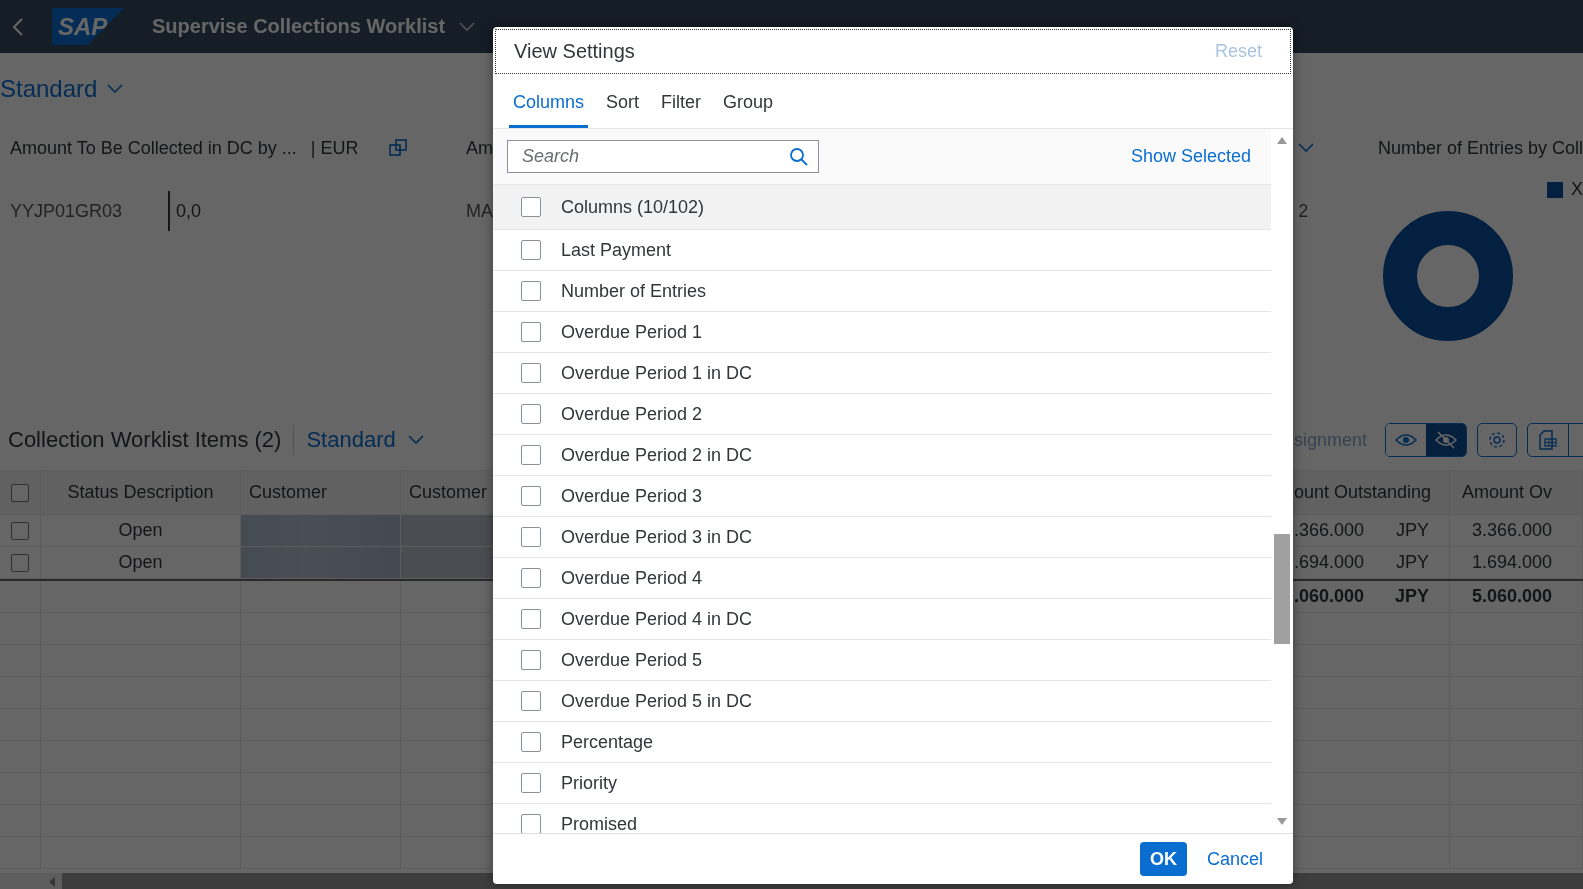  I want to click on table-title: Collection Worklist Items (2), so click(145, 440).